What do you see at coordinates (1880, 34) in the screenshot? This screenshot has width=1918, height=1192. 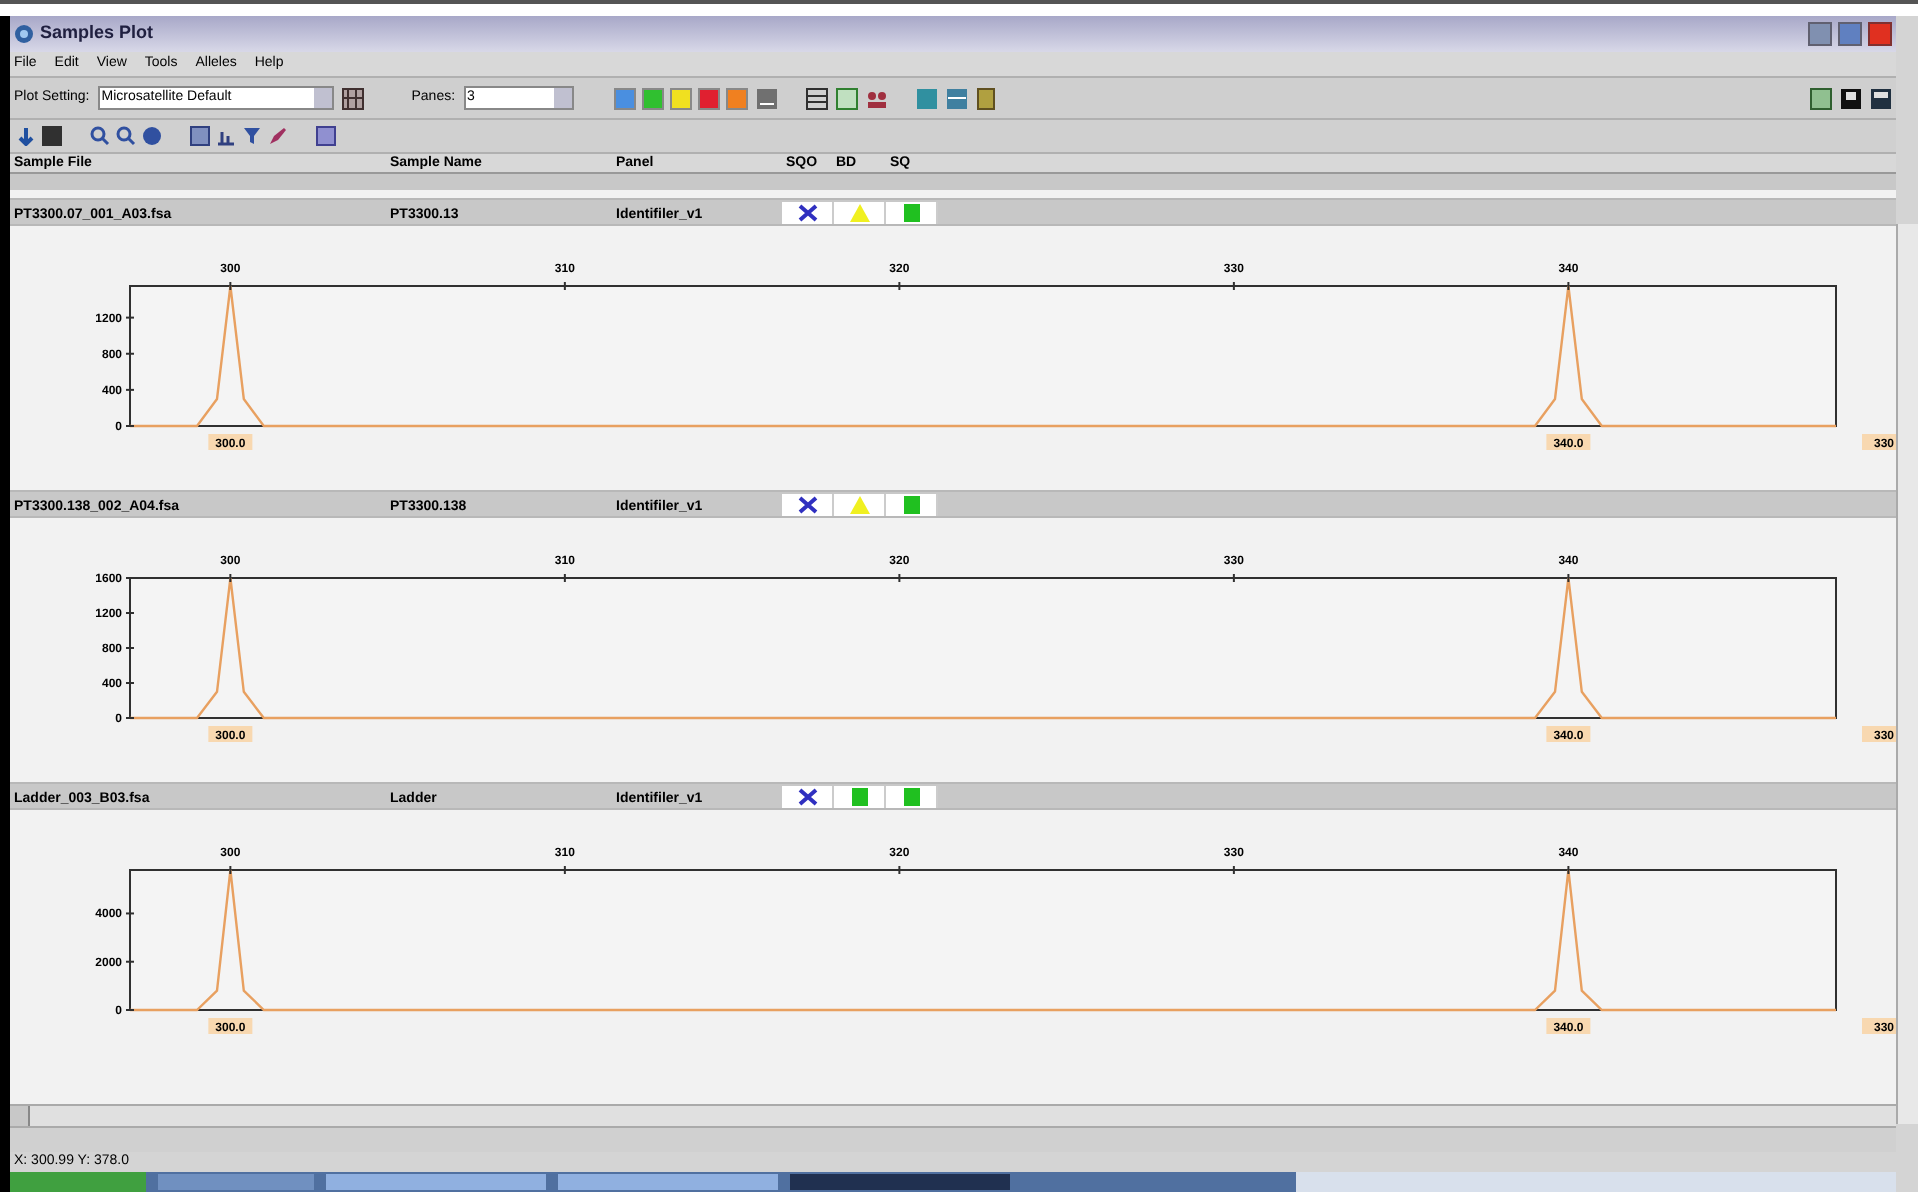 I see `close-button` at bounding box center [1880, 34].